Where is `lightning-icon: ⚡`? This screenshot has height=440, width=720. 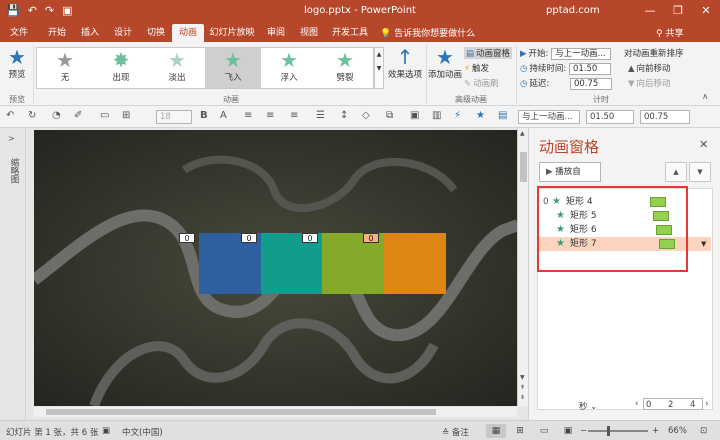 lightning-icon: ⚡ is located at coordinates (457, 115).